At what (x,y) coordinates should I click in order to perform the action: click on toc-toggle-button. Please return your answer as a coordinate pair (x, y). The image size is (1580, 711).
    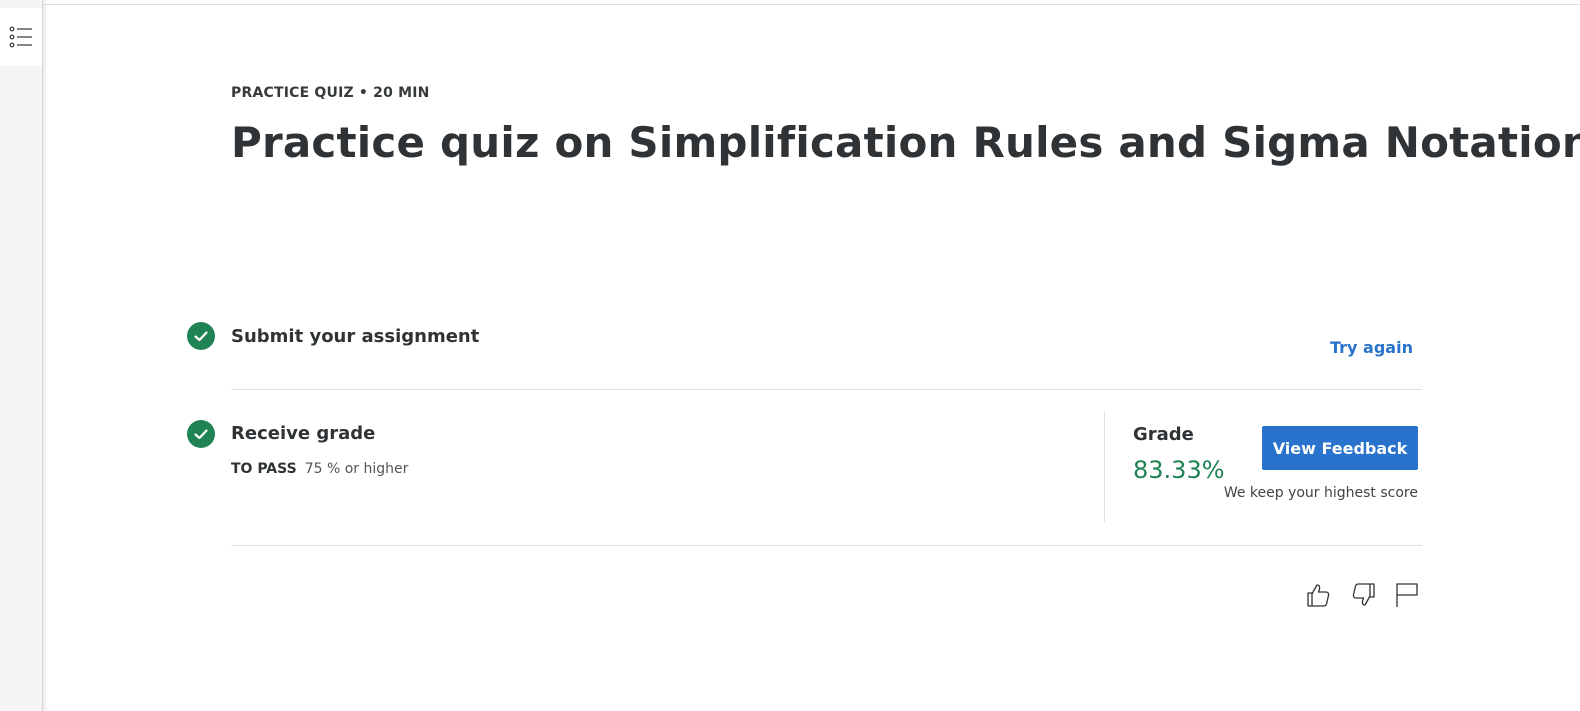
    Looking at the image, I should click on (21, 37).